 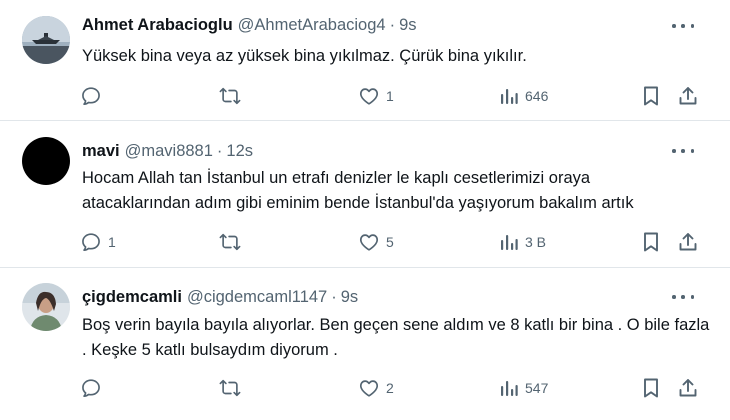 I want to click on tweet-actions: 1 5 3 B, so click(x=365, y=242).